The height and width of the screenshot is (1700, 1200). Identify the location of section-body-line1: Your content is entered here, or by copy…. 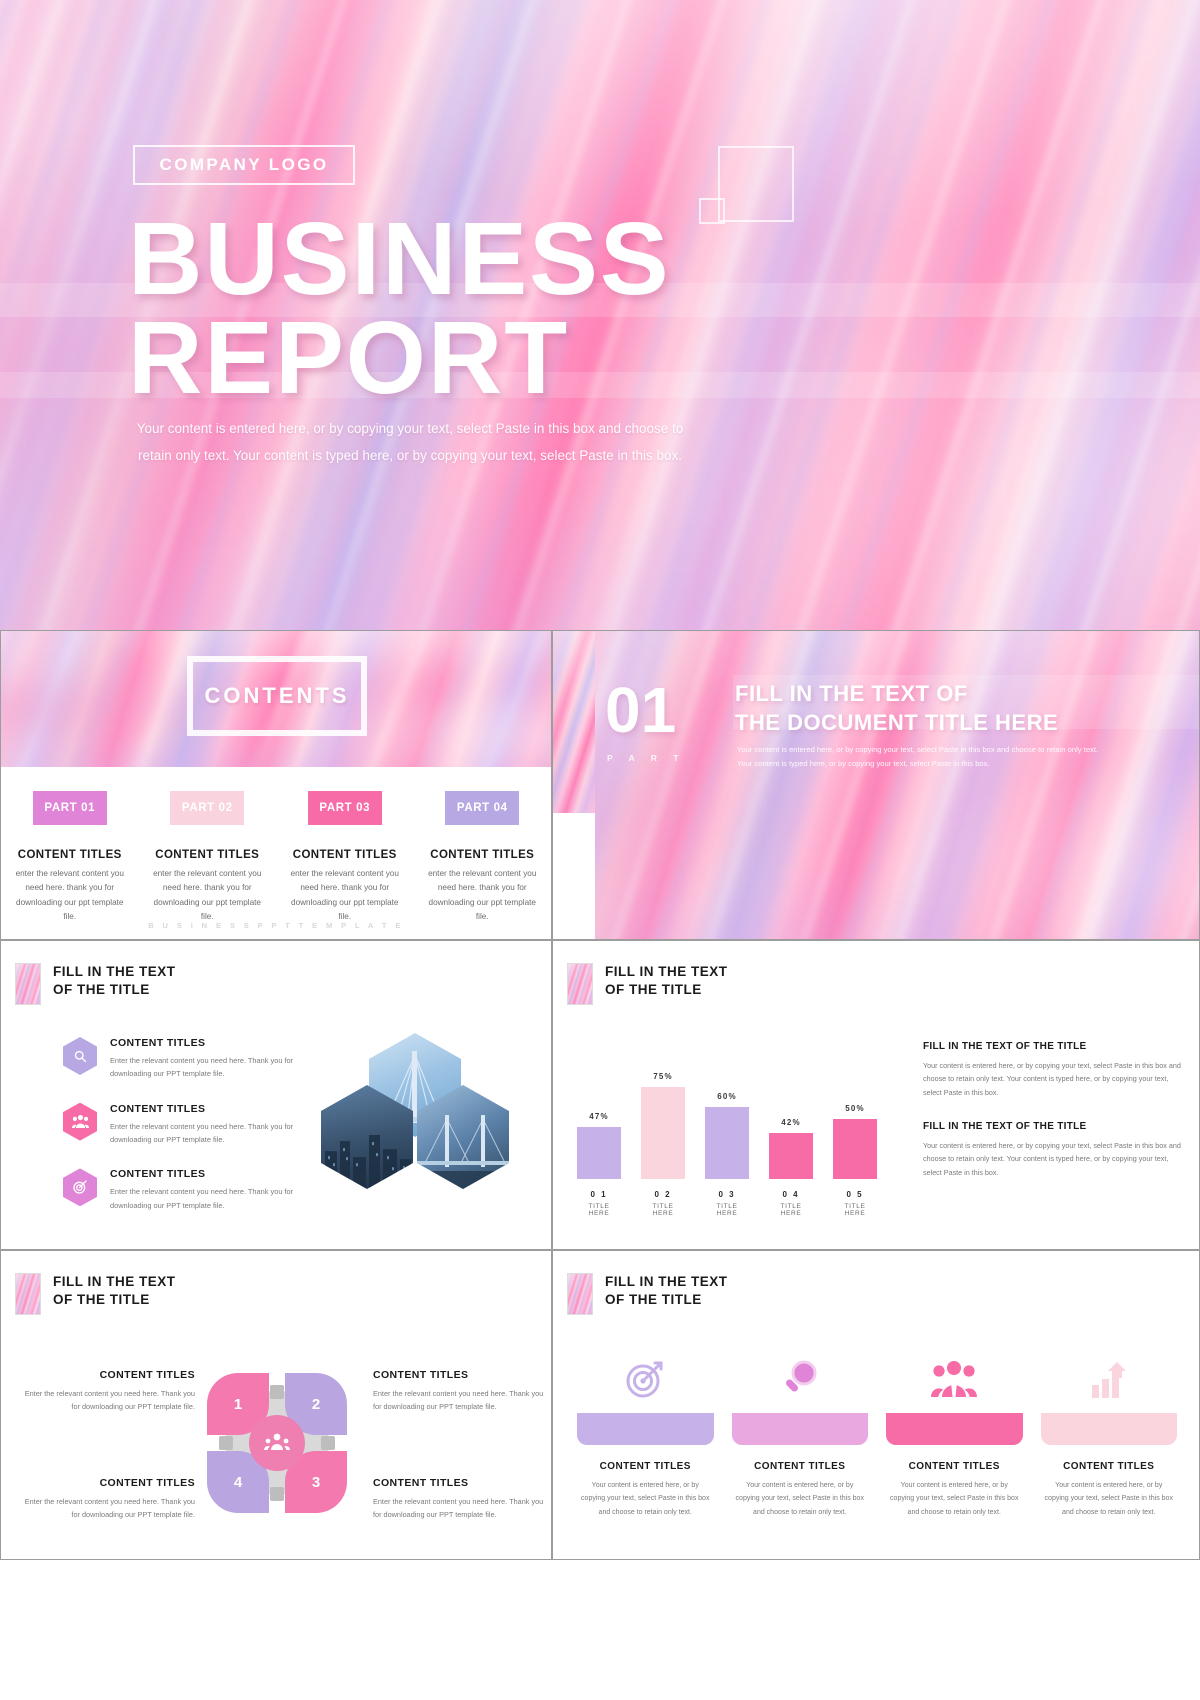
(918, 749).